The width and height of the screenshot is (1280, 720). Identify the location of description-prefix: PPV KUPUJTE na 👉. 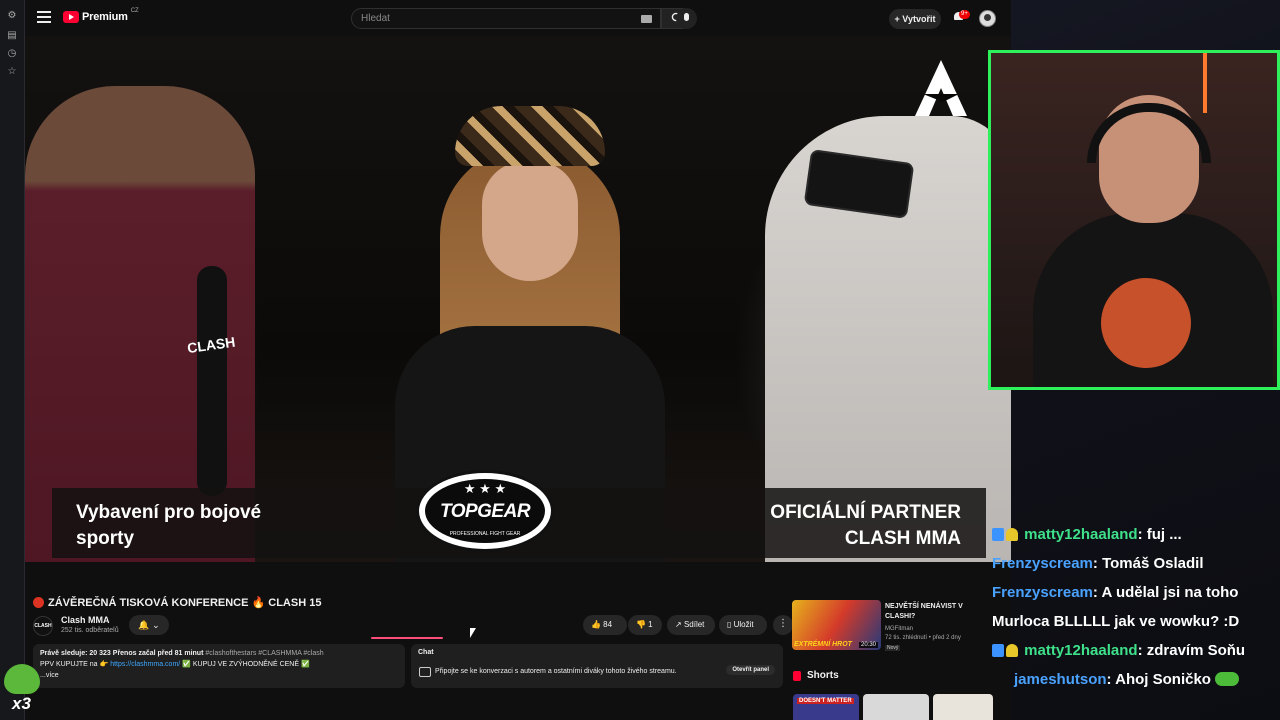
(74, 664).